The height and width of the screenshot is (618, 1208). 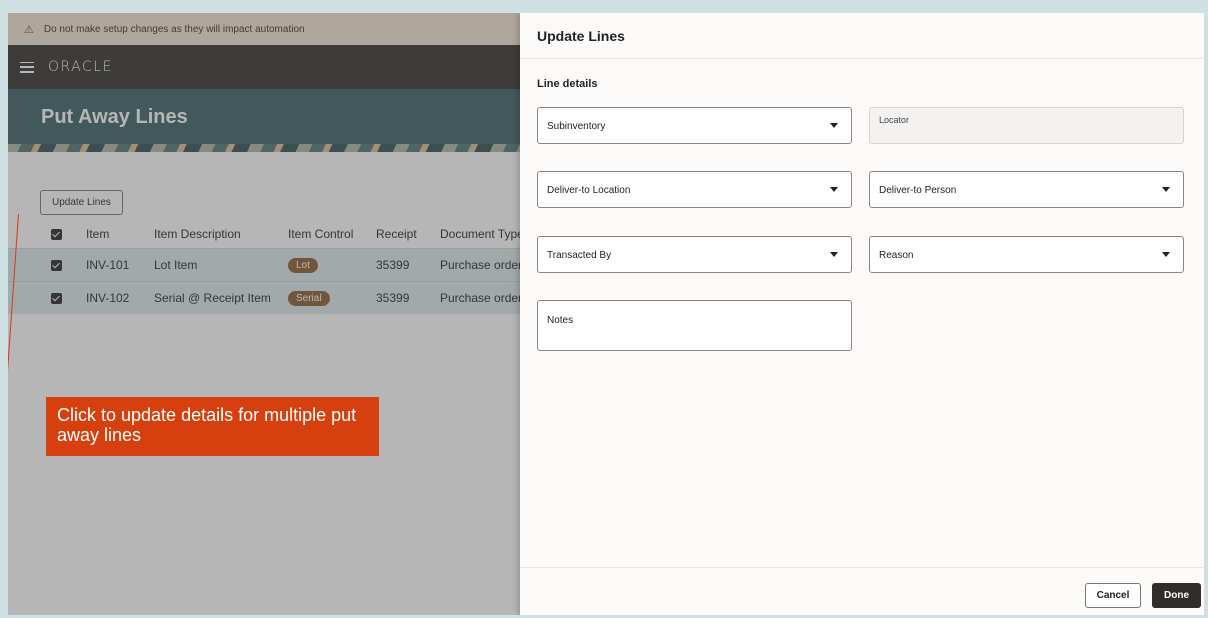 What do you see at coordinates (694, 254) in the screenshot?
I see `transacted-by-select: Transacted By` at bounding box center [694, 254].